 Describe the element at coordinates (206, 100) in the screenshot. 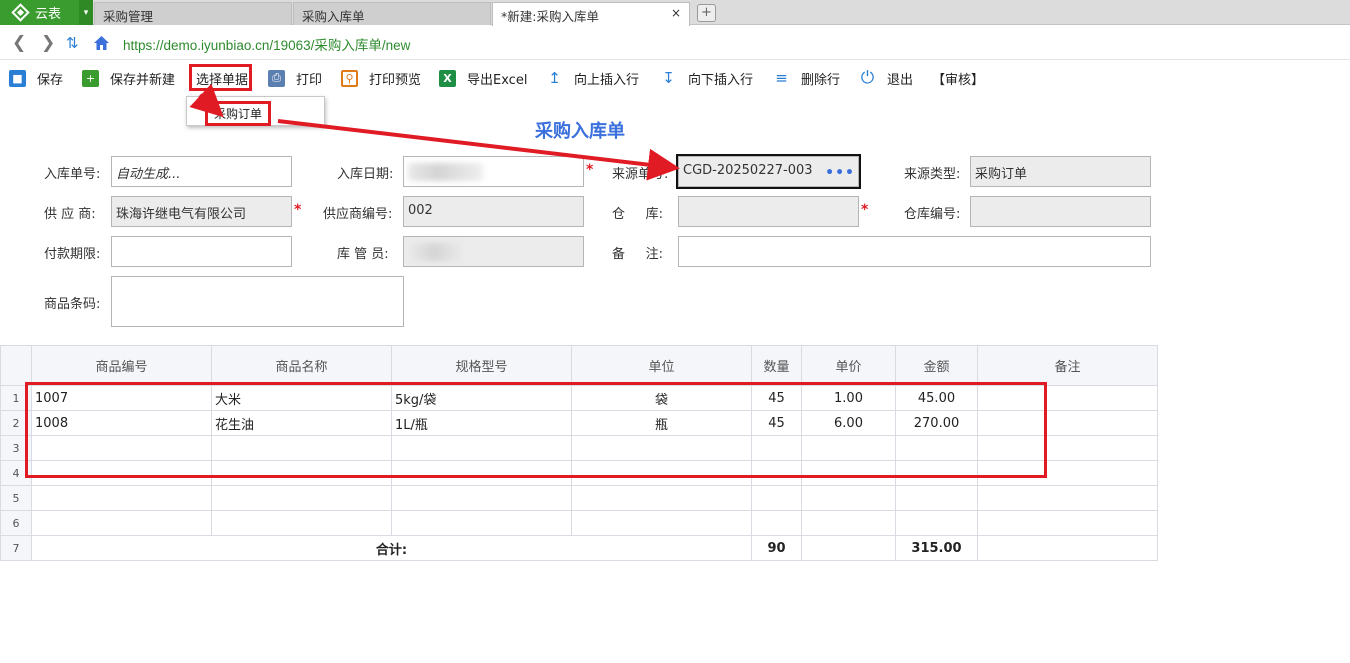

I see `arrow-to-dropdown-item` at that location.